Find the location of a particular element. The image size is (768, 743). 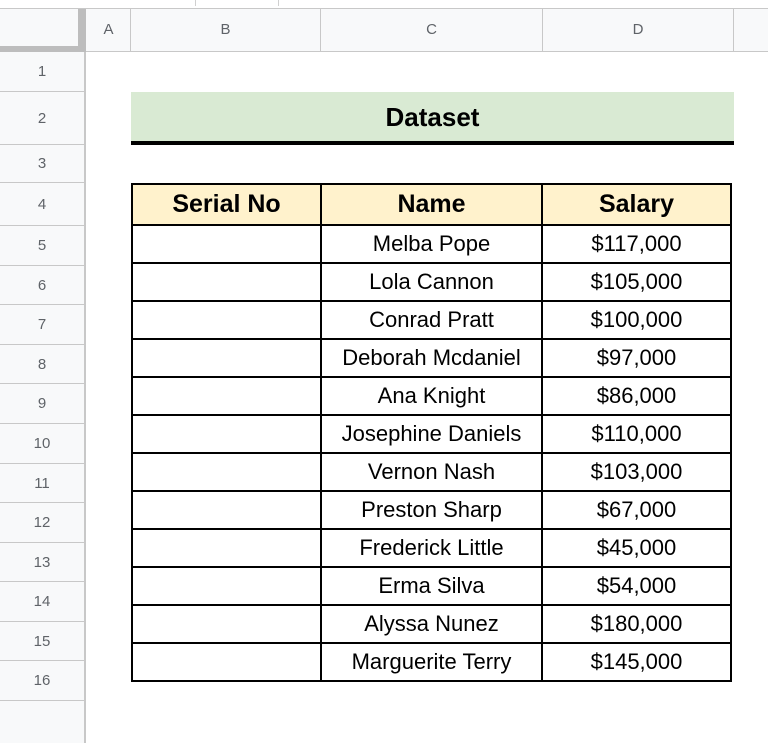

name-cell: Josephine Daniels is located at coordinates (431, 434).